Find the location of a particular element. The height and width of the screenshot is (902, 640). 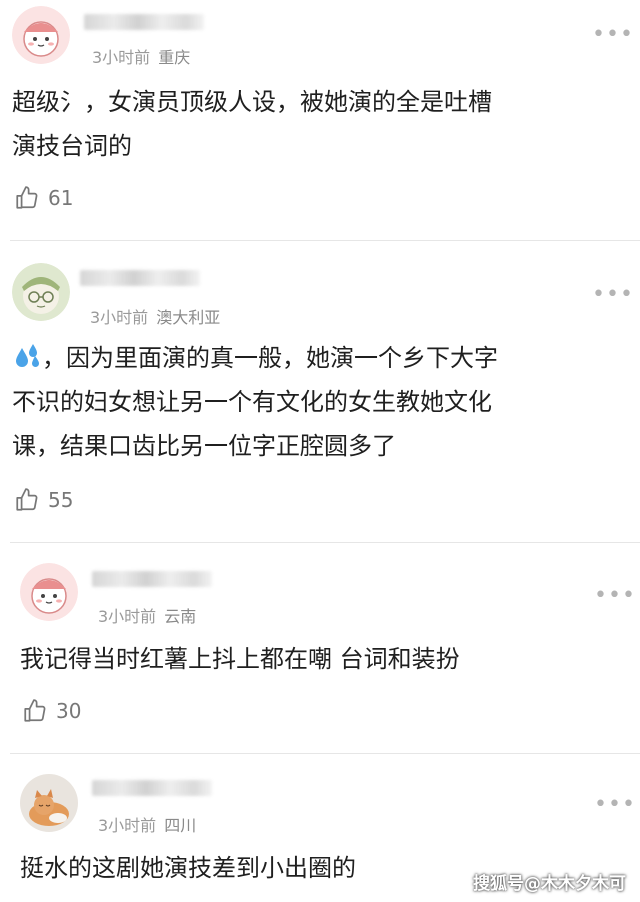

comment-line: 挺水的这剧她演技差到小出圈的 is located at coordinates (188, 868).